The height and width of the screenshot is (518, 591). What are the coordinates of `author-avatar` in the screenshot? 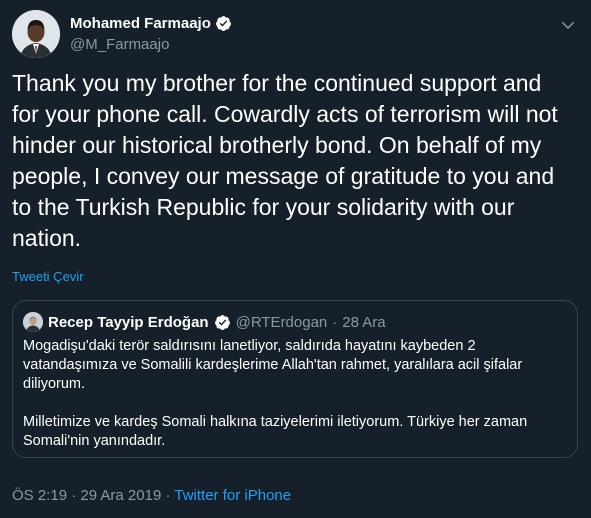 It's located at (36, 34).